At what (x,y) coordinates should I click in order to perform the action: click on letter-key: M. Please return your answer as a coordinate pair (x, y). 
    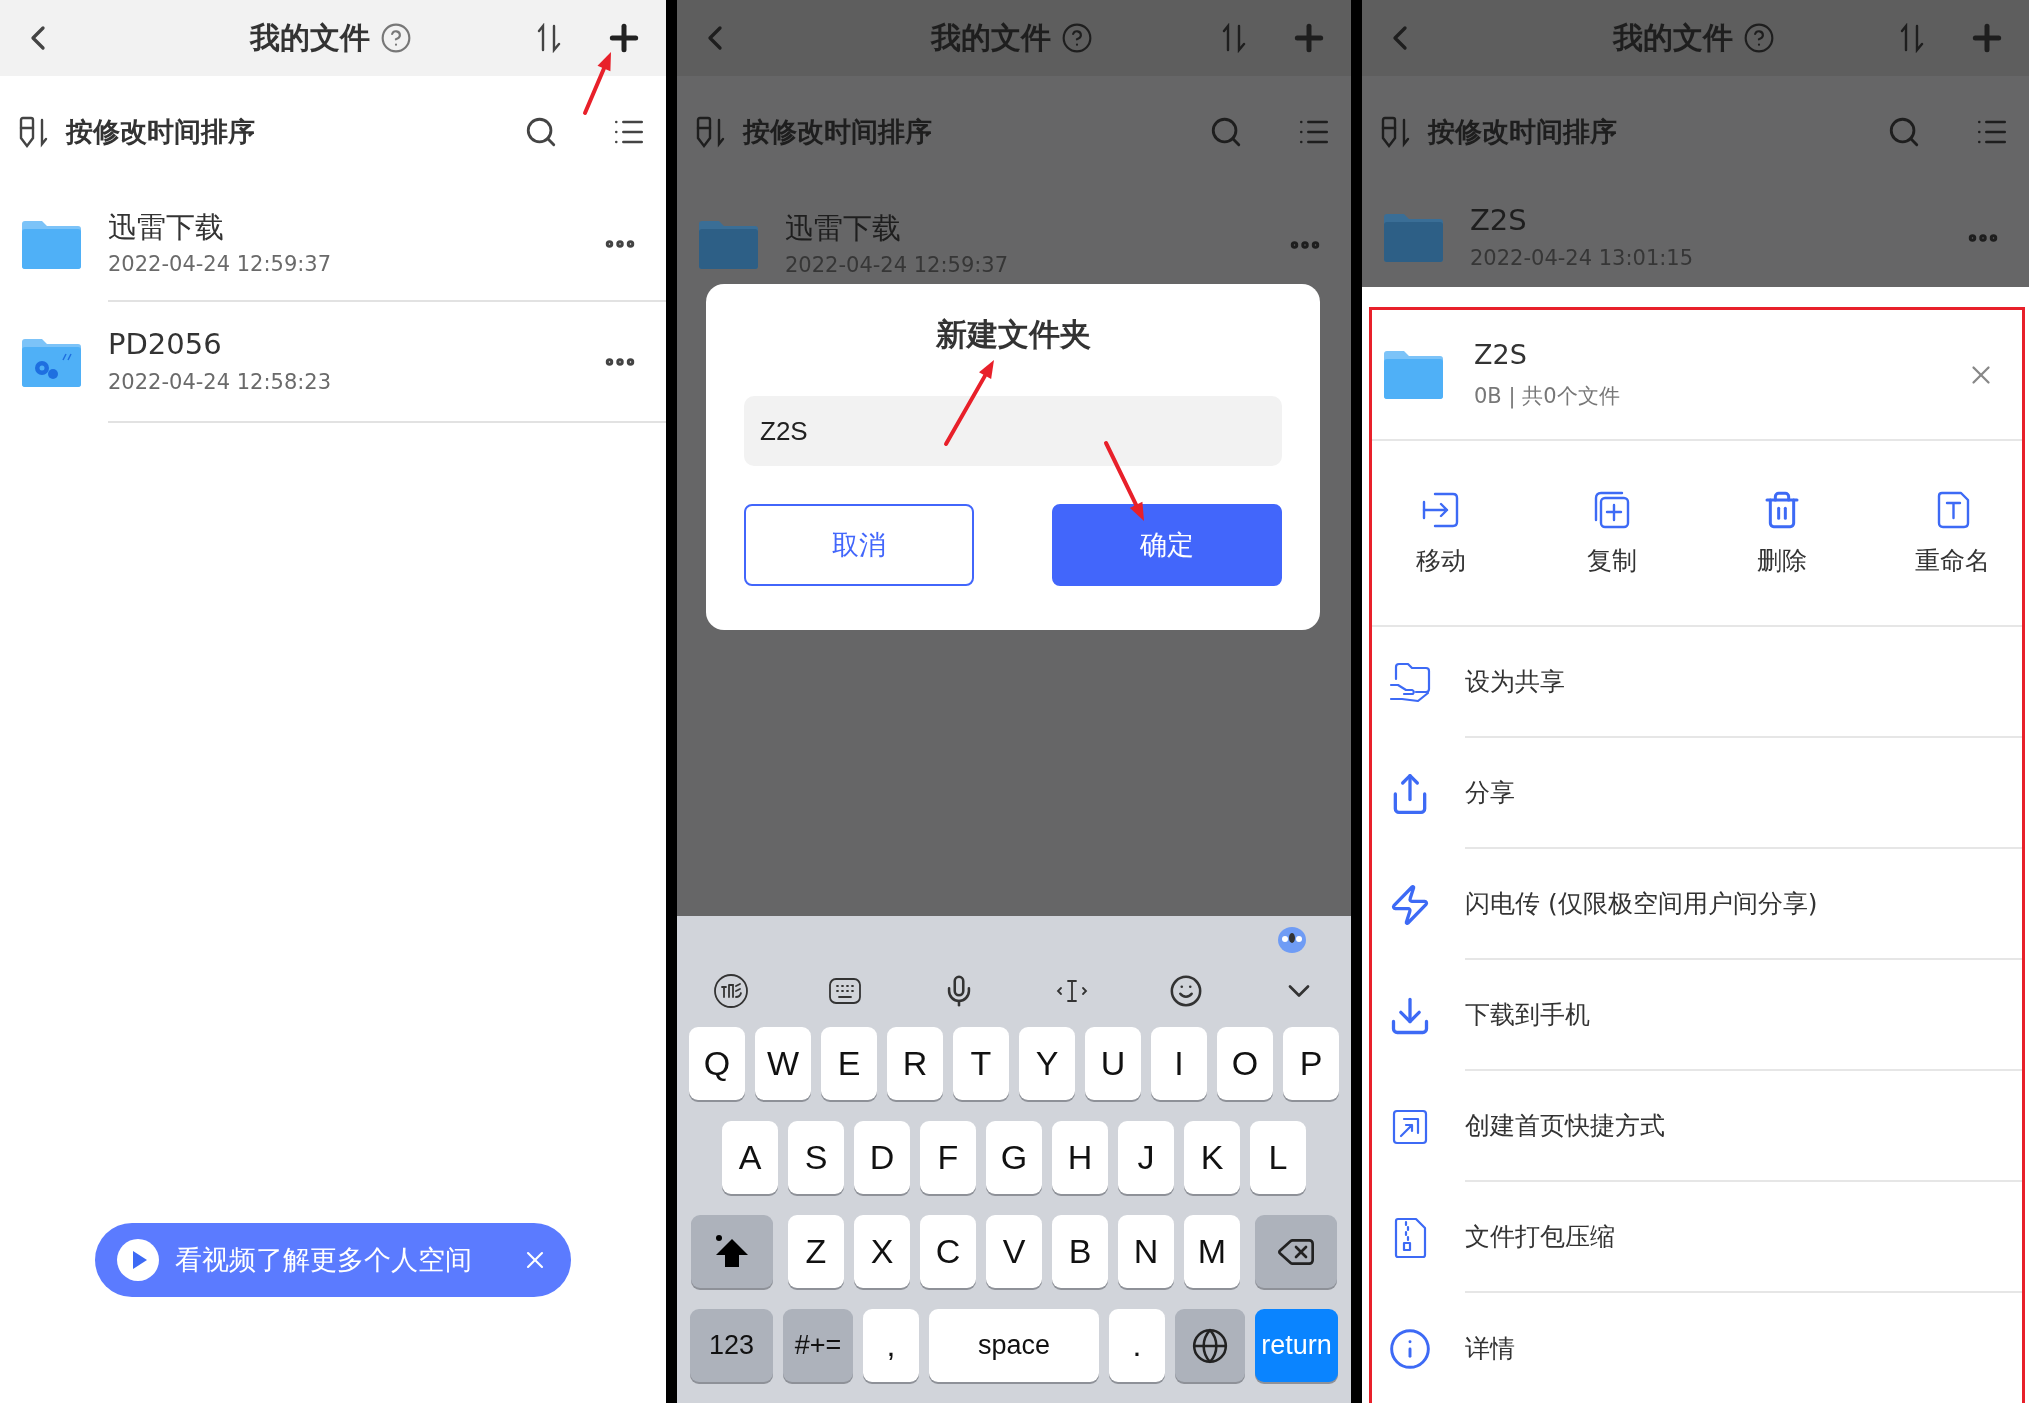
    Looking at the image, I should click on (1212, 1251).